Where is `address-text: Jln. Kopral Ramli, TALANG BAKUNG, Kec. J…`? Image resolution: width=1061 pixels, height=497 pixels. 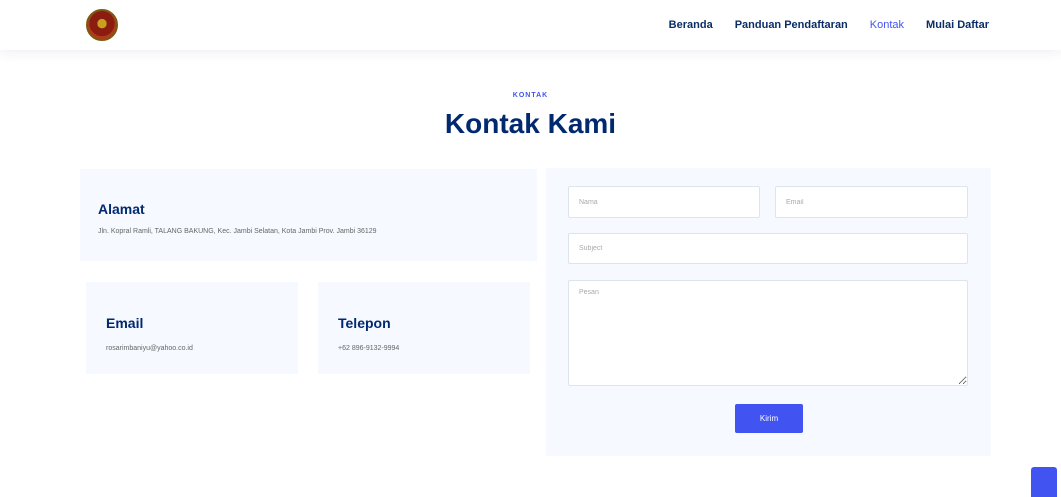 address-text: Jln. Kopral Ramli, TALANG BAKUNG, Kec. J… is located at coordinates (237, 231).